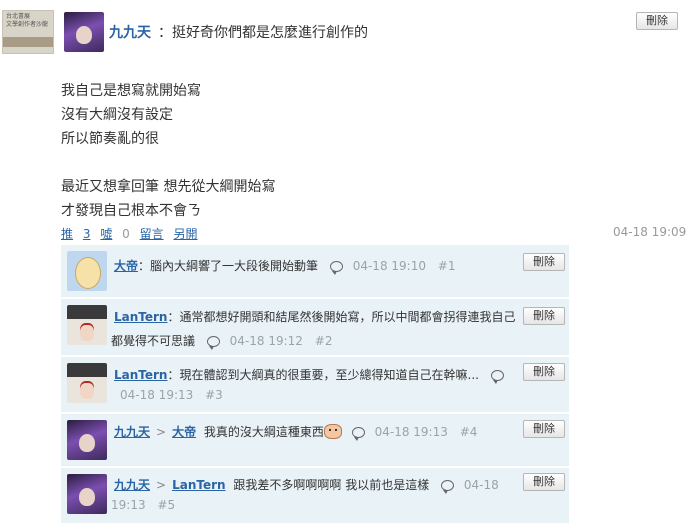 The height and width of the screenshot is (523, 691). Describe the element at coordinates (168, 187) in the screenshot. I see `post-body-line-5: 最近又想拿回筆 想先從大綱開始寫` at that location.